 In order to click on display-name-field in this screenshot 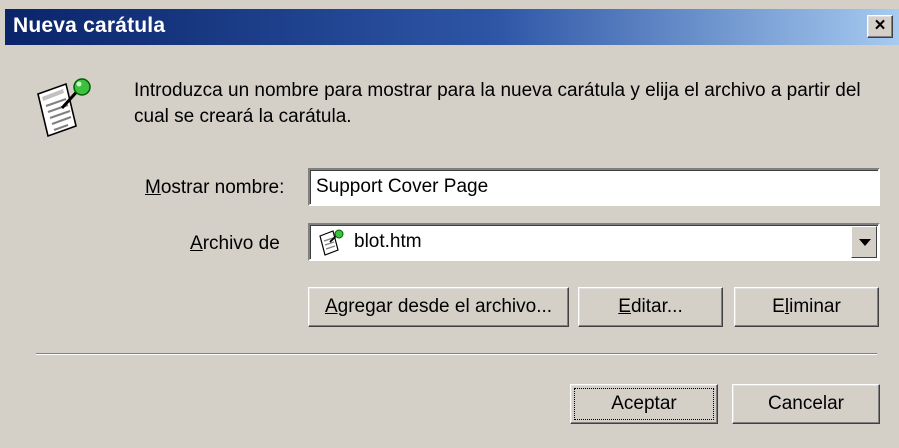, I will do `click(594, 187)`.